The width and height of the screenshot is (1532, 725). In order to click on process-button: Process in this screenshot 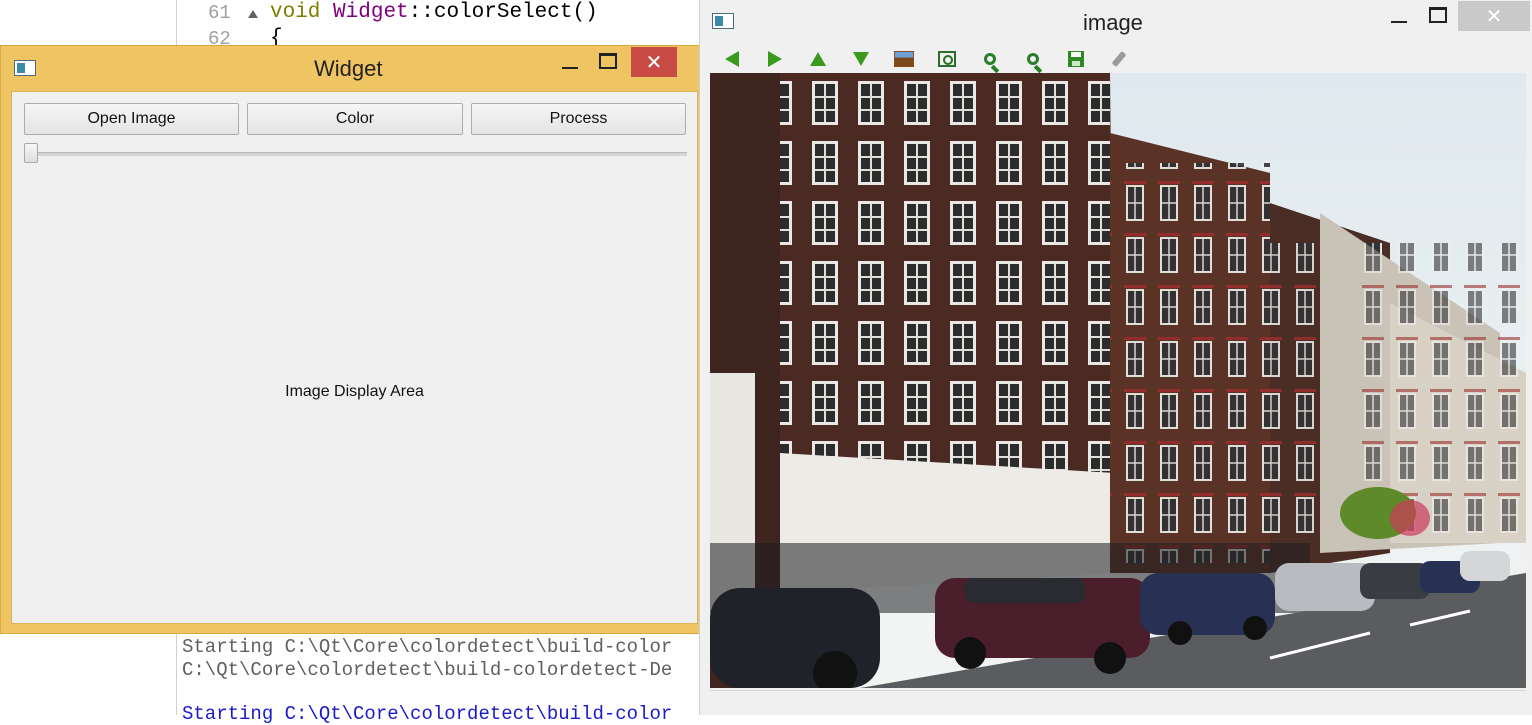, I will do `click(578, 119)`.